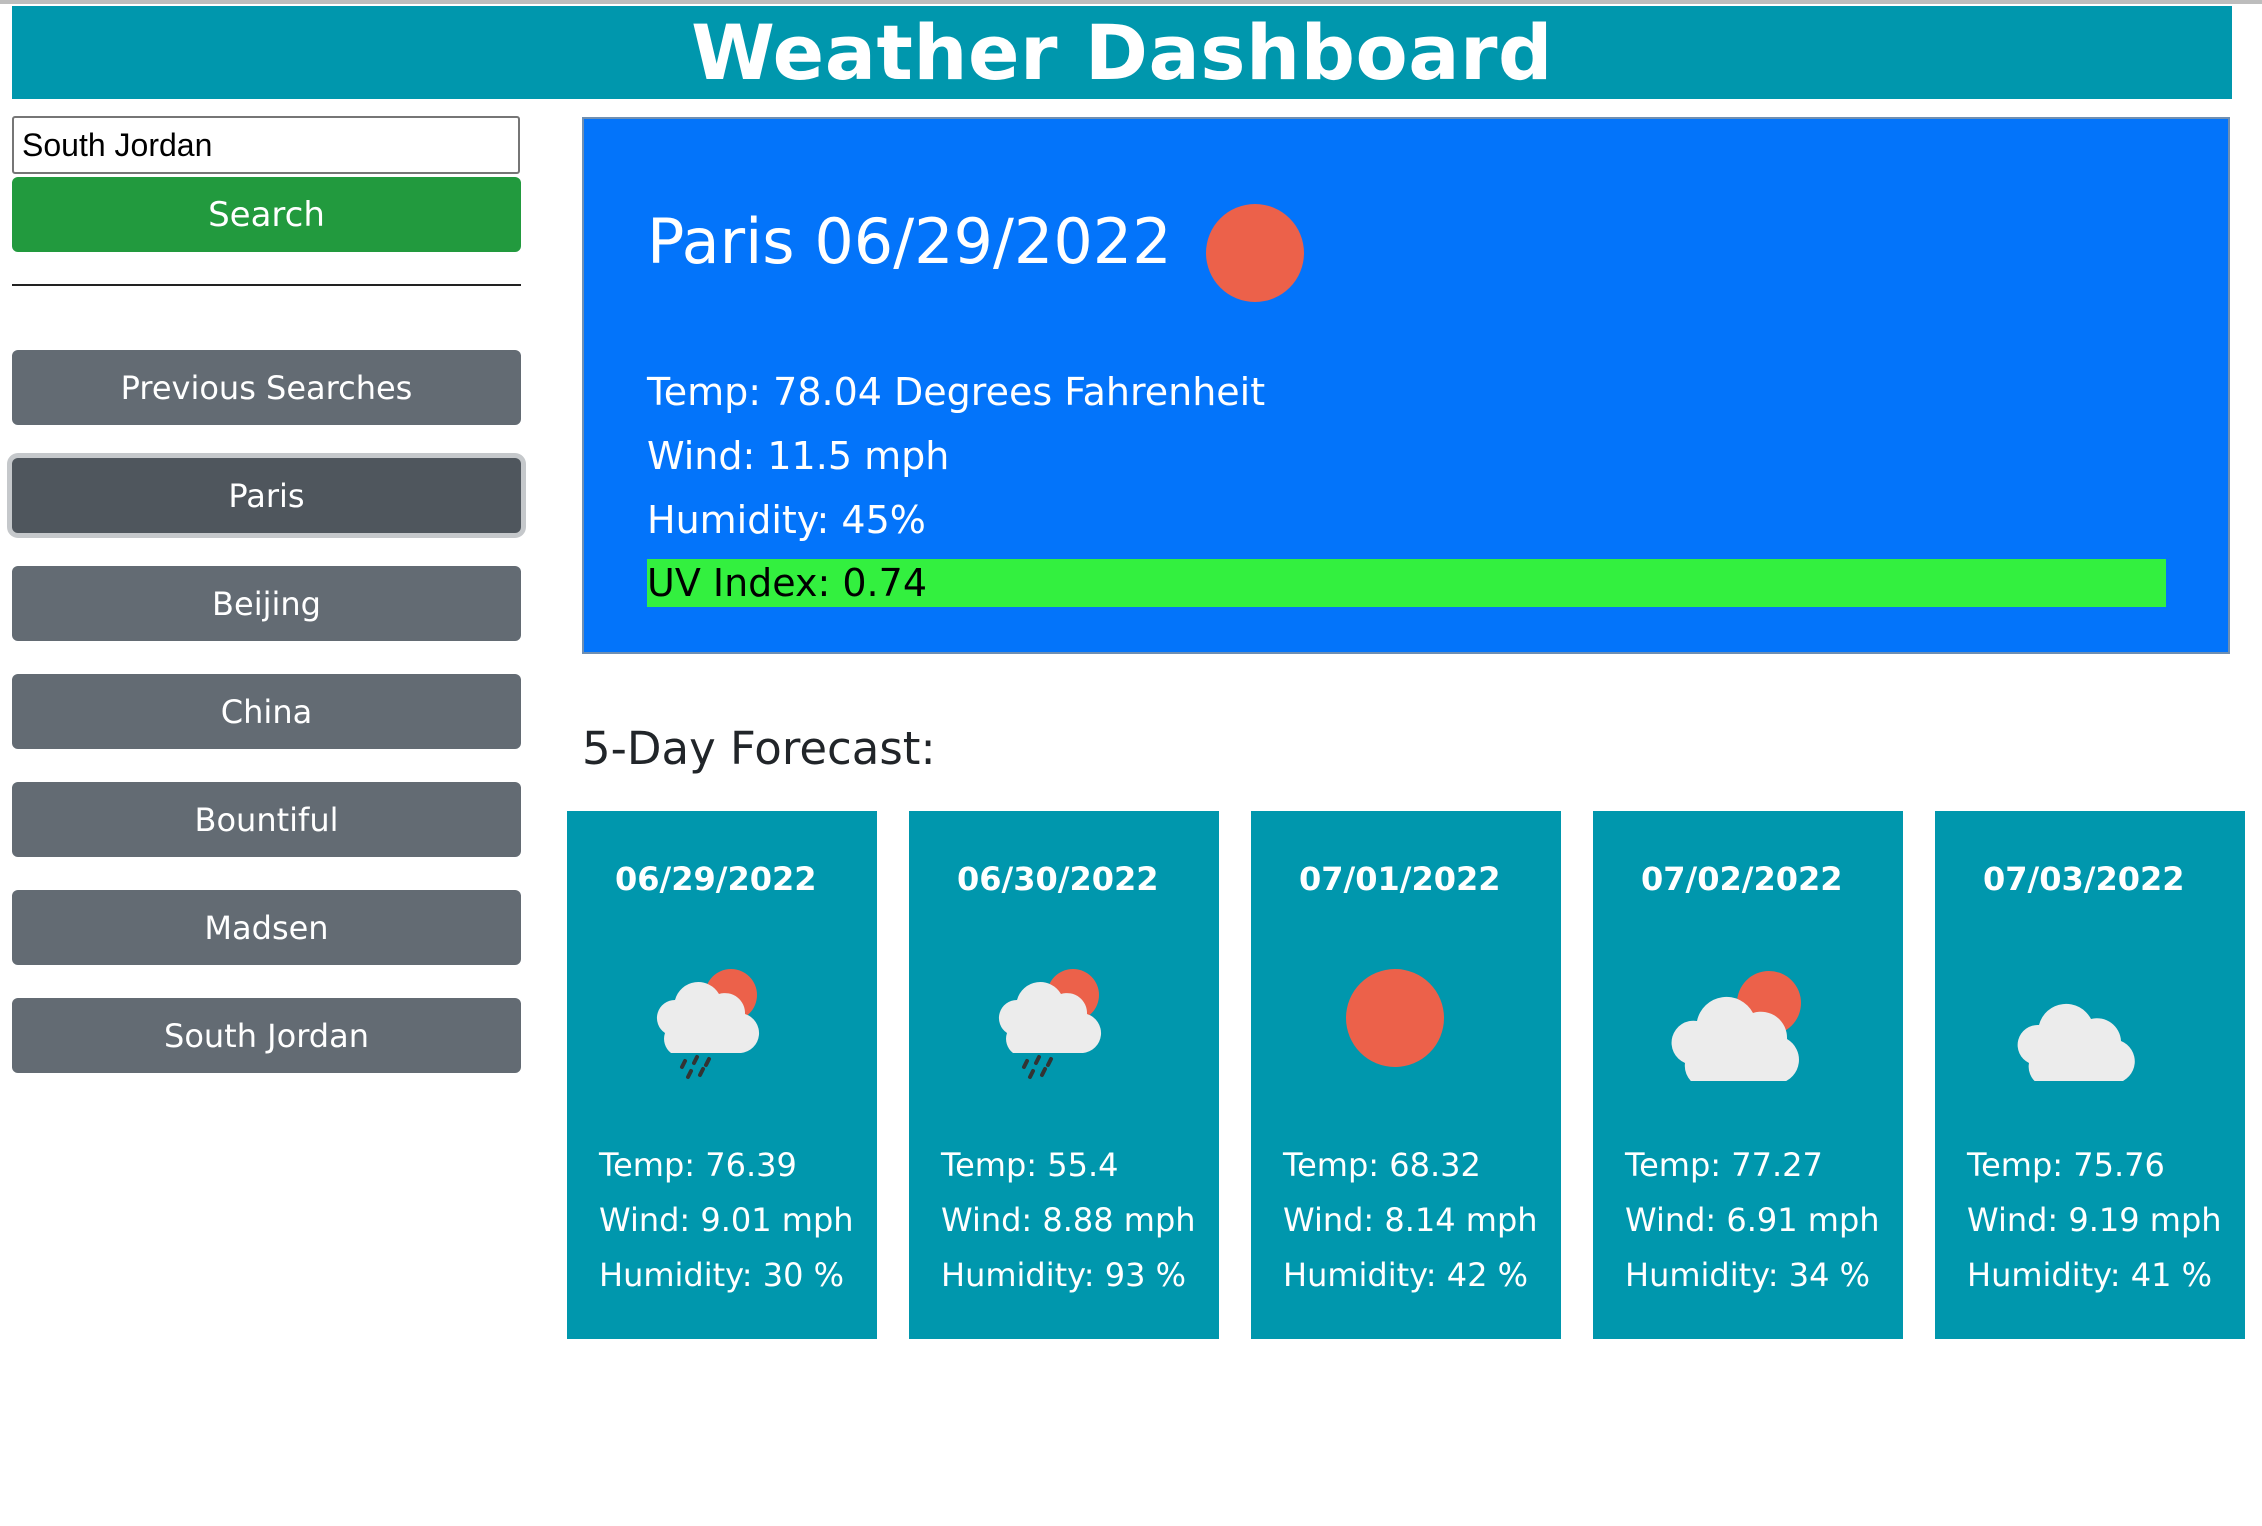 The width and height of the screenshot is (2262, 1526). I want to click on forecast-wind: Wind: 6.91 mph, so click(1752, 1220).